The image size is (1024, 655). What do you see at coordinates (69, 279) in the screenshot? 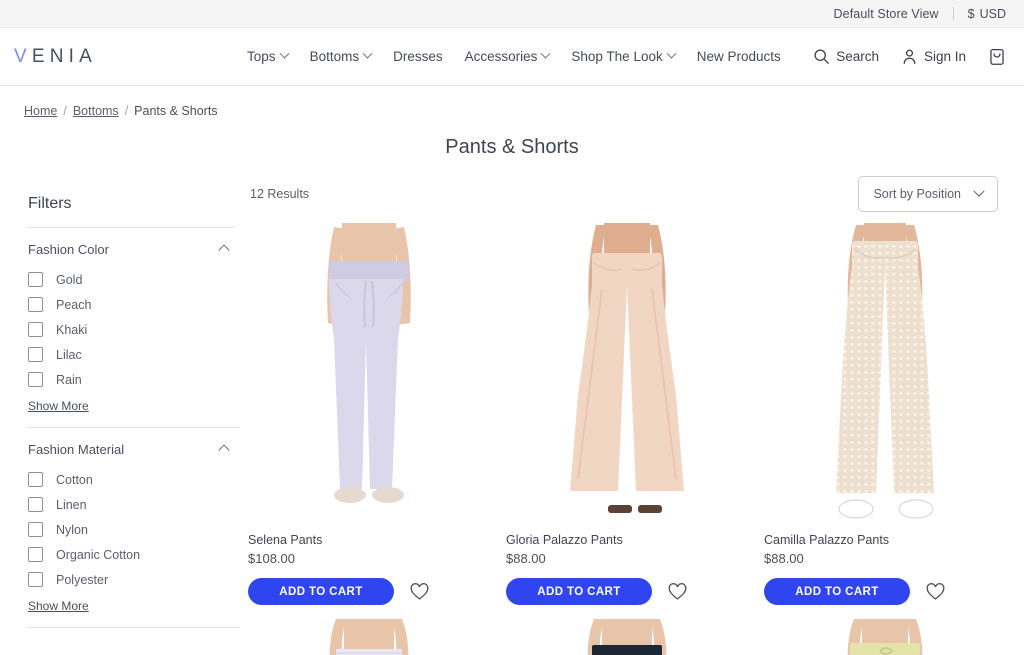
I see `filter-option-label: Gold` at bounding box center [69, 279].